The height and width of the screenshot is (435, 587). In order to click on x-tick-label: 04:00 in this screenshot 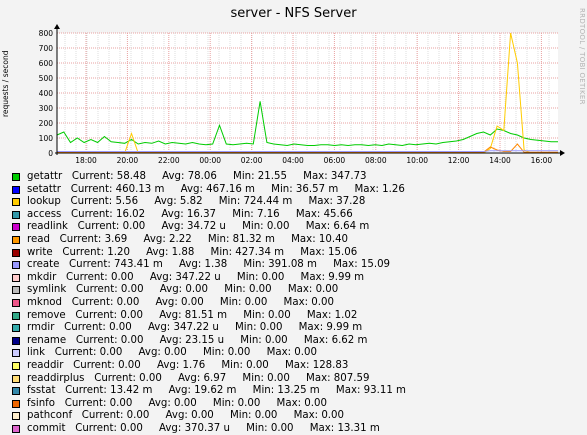, I will do `click(293, 160)`.